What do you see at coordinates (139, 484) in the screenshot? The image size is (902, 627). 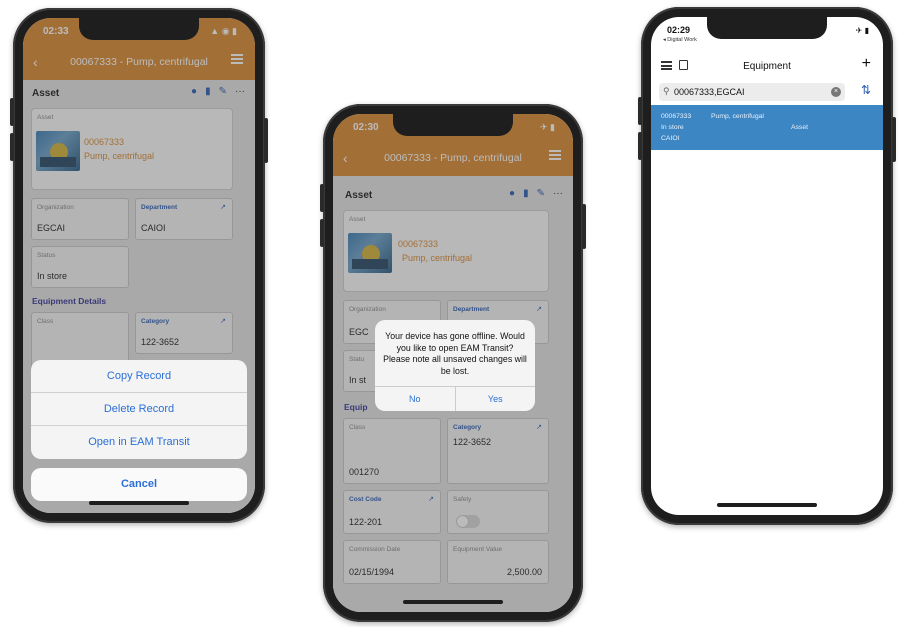 I see `cancel-button: Cancel` at bounding box center [139, 484].